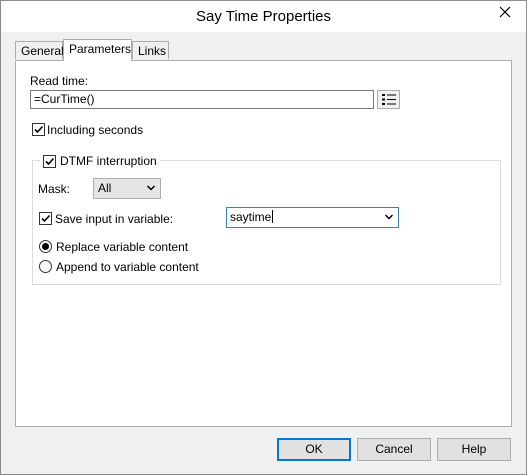 This screenshot has width=527, height=475. I want to click on dtmf-interruption-label: DTMF interruption, so click(108, 161).